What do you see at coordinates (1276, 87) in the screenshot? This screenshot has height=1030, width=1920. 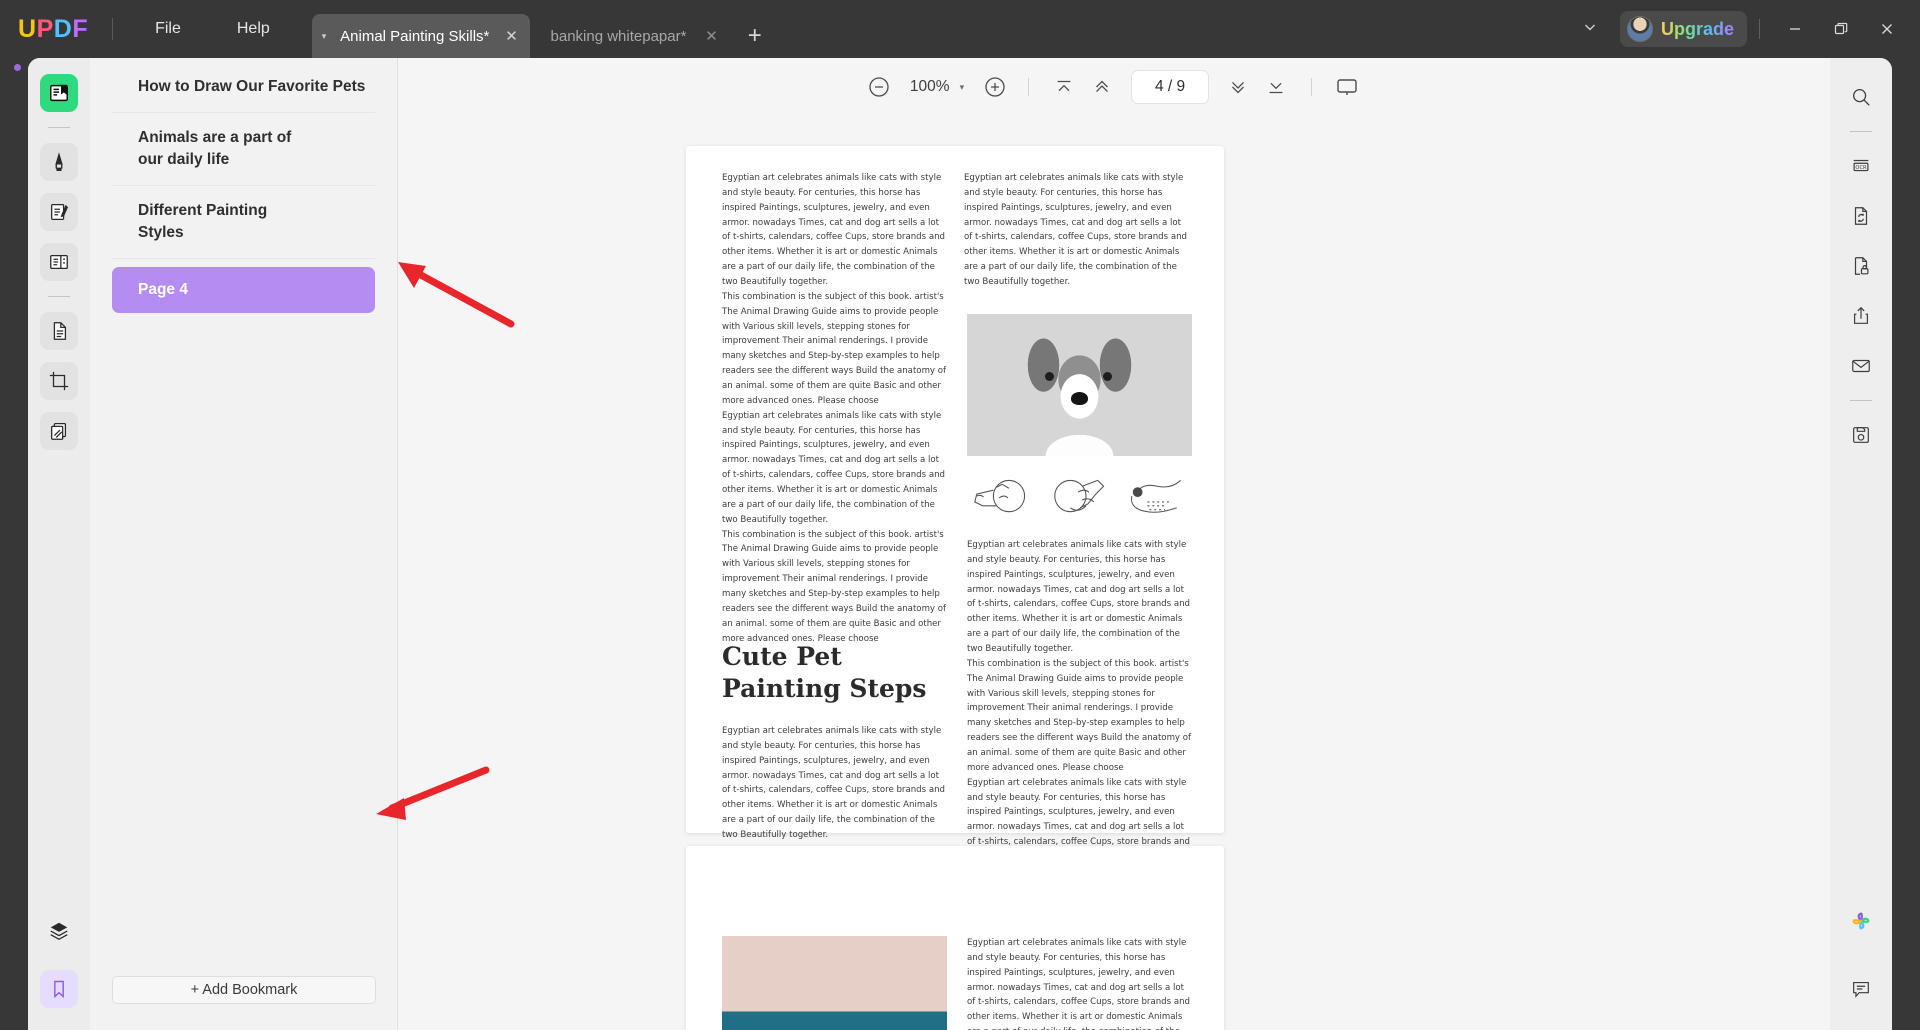 I see `last-page-button` at bounding box center [1276, 87].